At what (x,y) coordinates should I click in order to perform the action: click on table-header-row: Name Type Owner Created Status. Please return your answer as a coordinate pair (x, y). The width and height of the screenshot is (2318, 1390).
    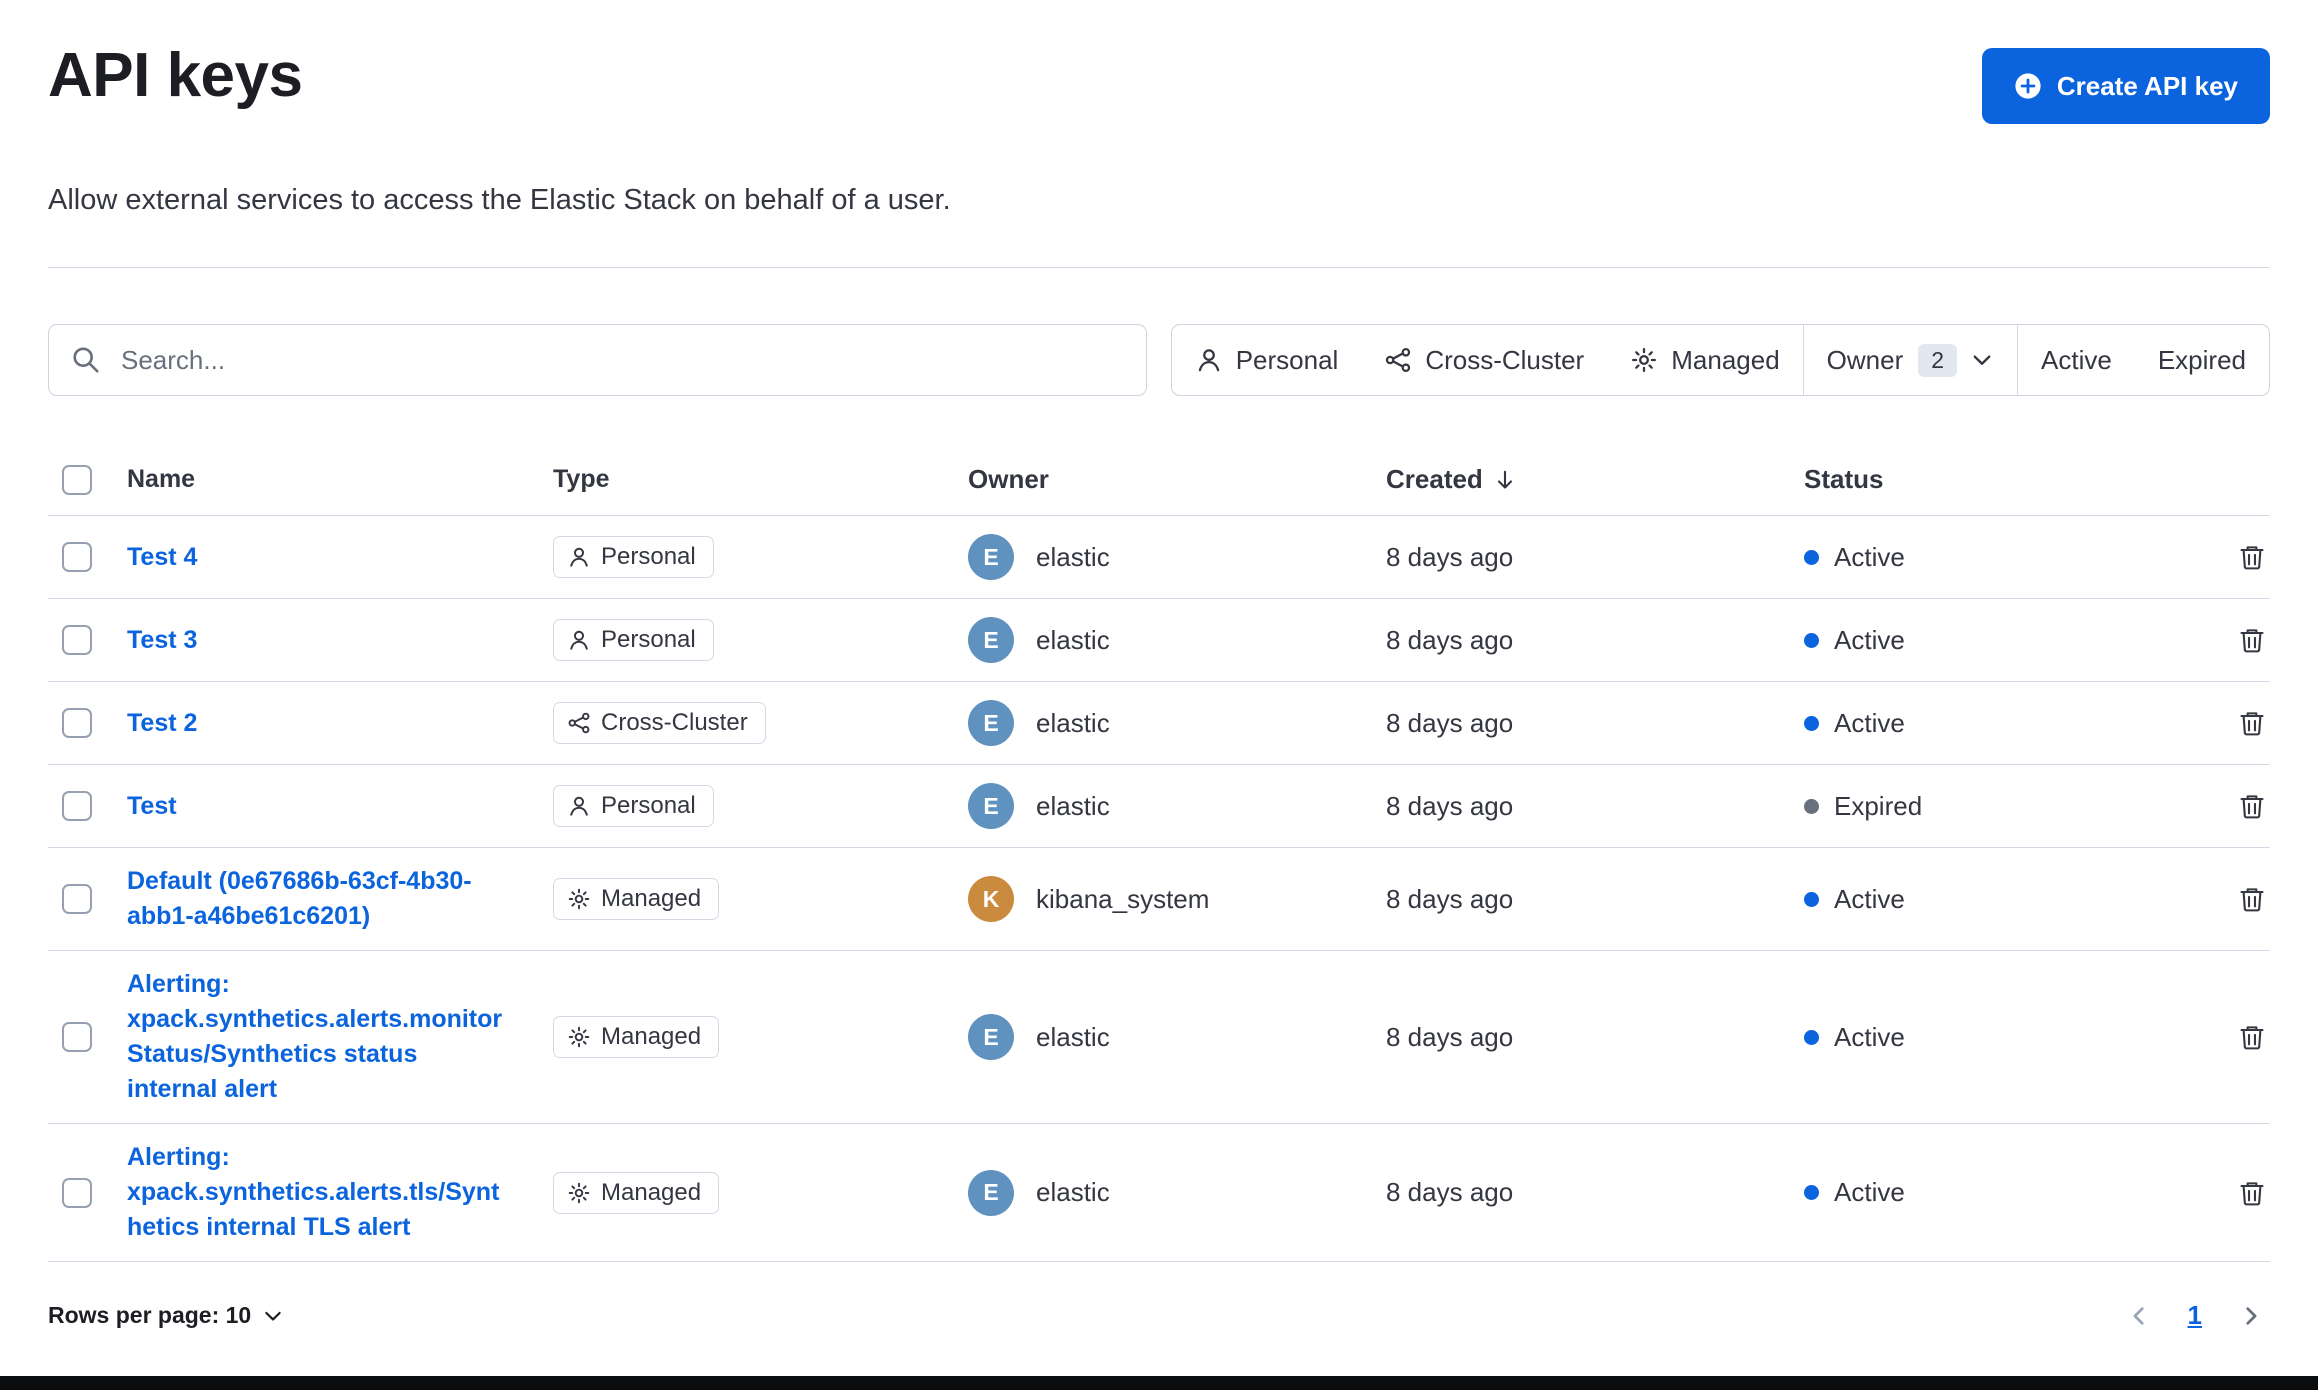
    Looking at the image, I should click on (1159, 480).